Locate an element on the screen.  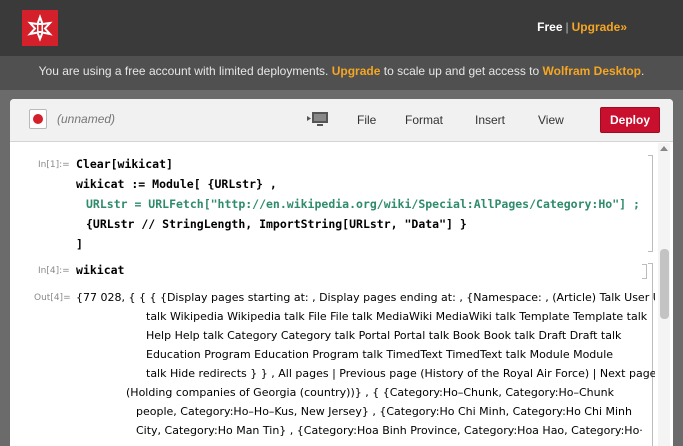
notebook-icon is located at coordinates (38, 119).